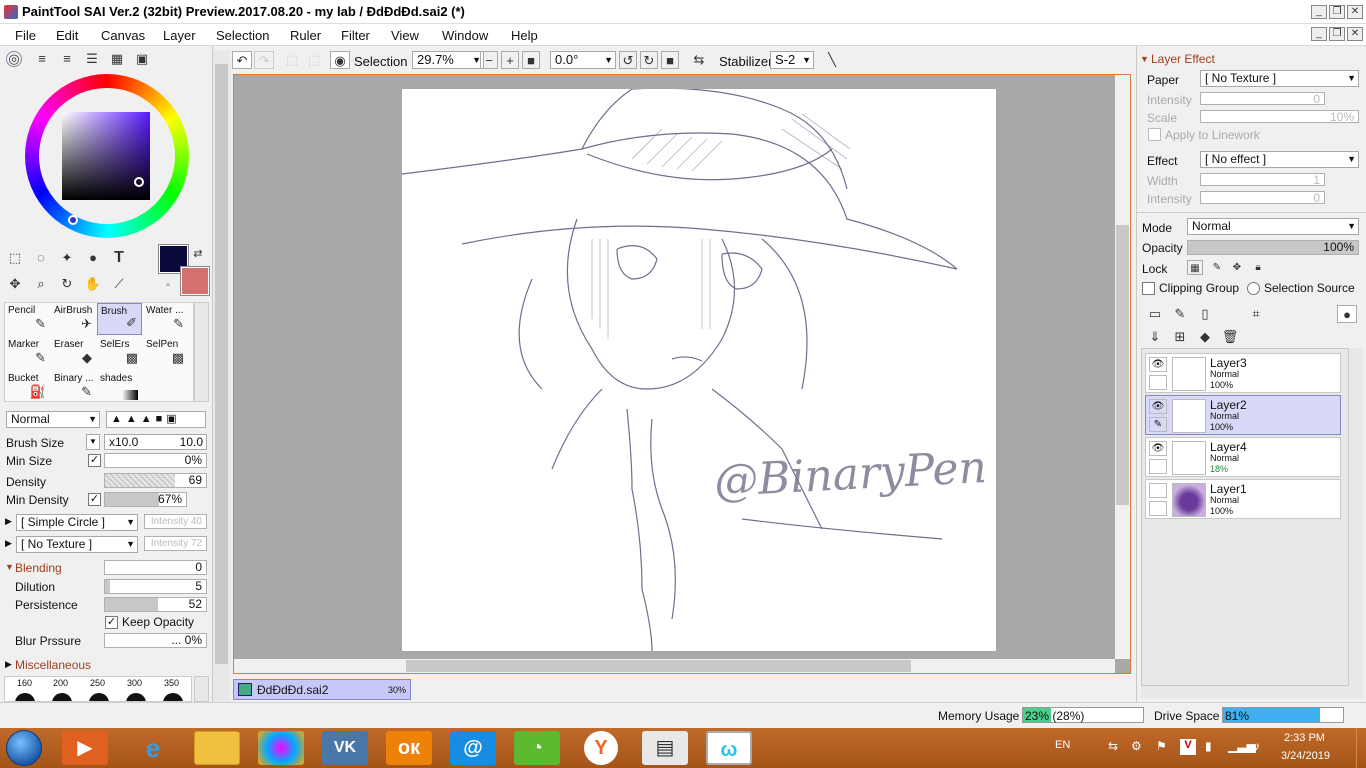  I want to click on min-density-slider: 67%, so click(145, 499).